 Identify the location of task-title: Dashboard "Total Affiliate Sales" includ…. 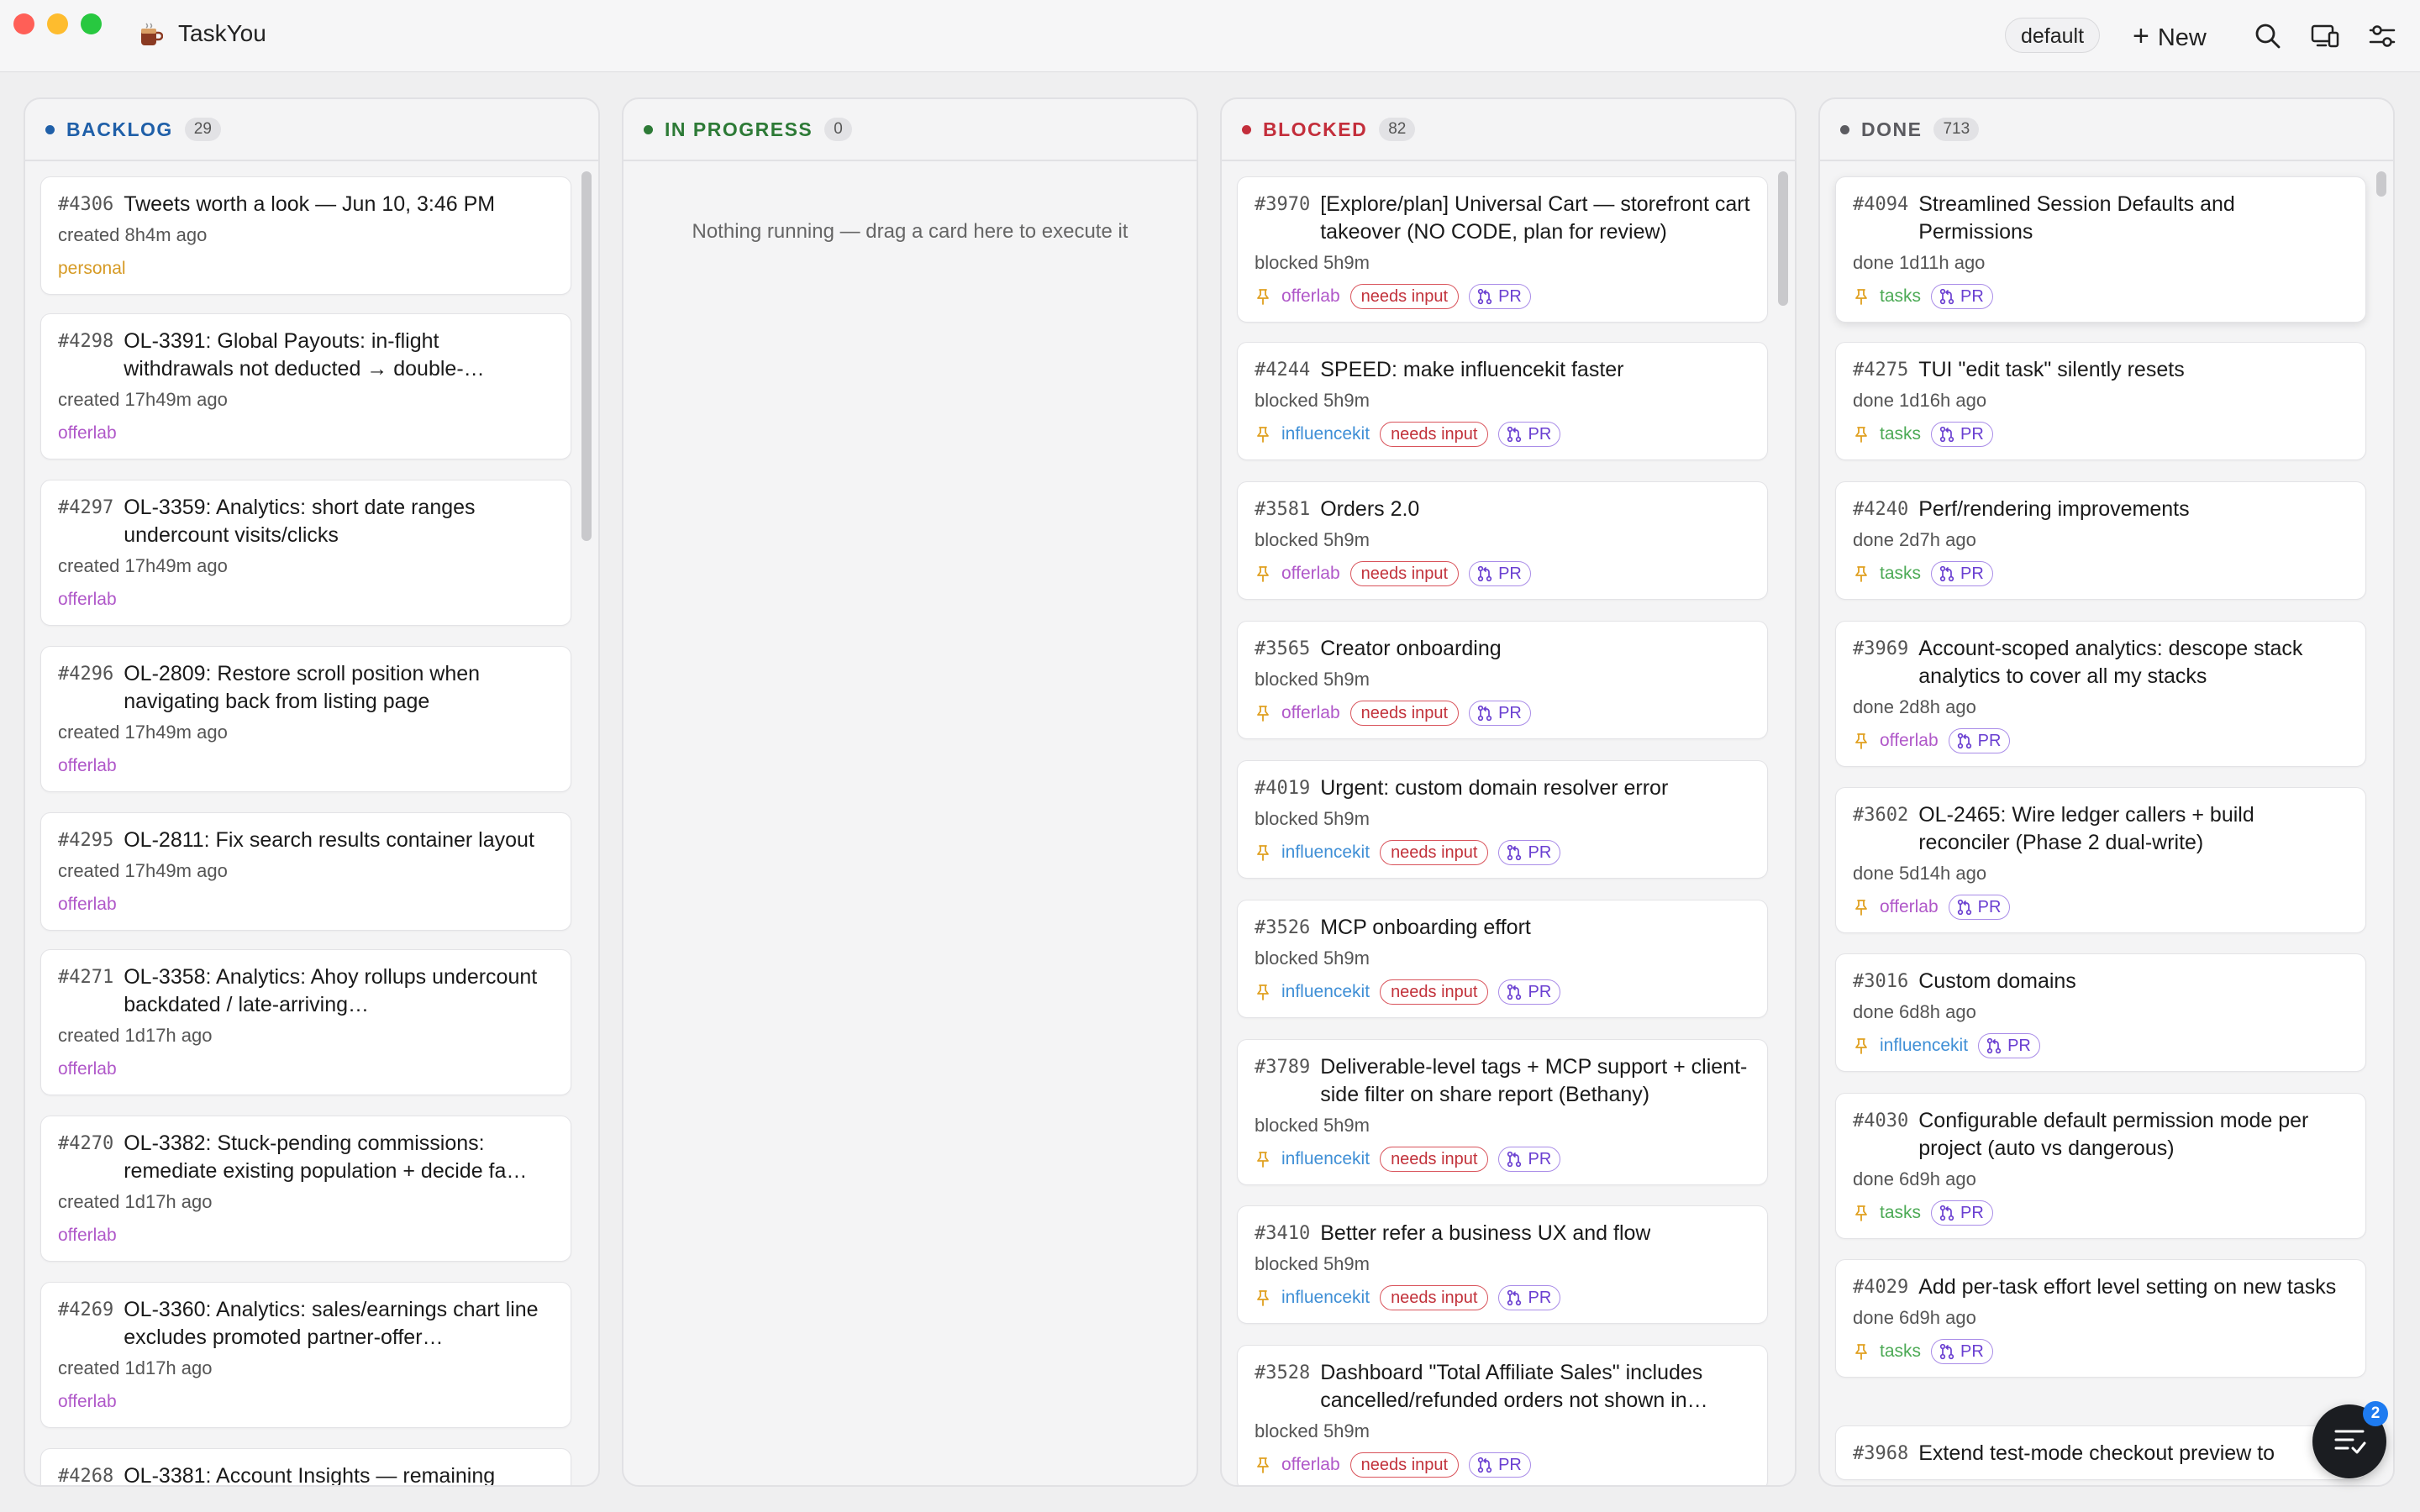
(1514, 1386).